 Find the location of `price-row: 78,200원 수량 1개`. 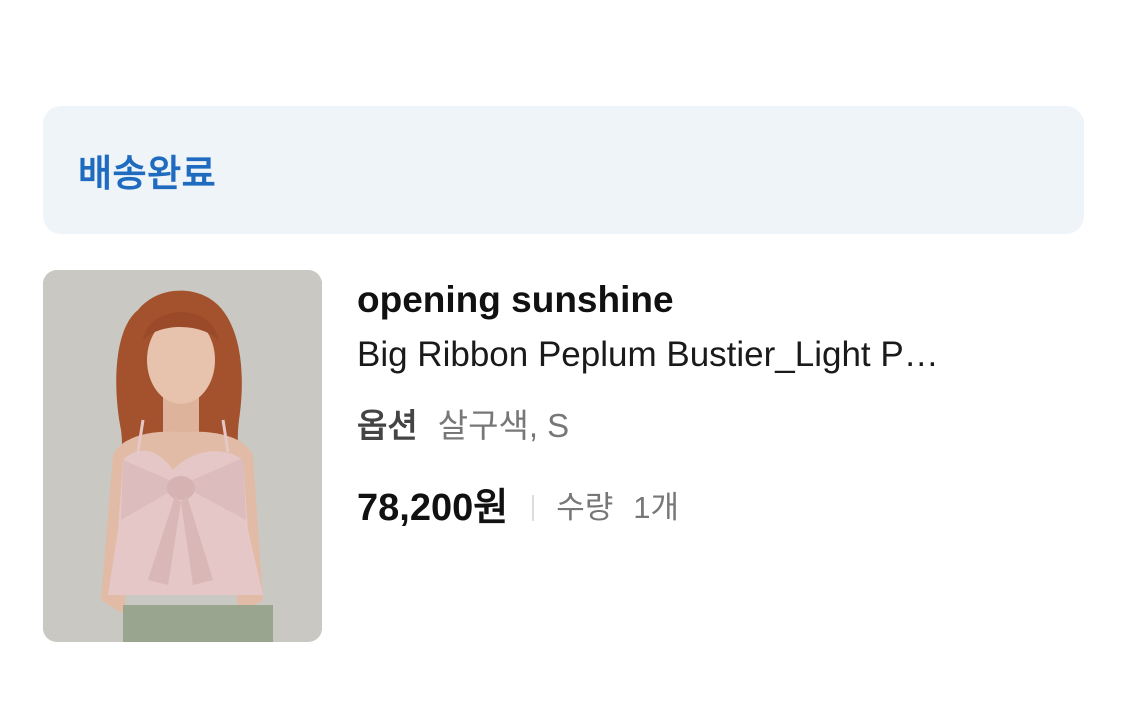

price-row: 78,200원 수량 1개 is located at coordinates (702, 508).